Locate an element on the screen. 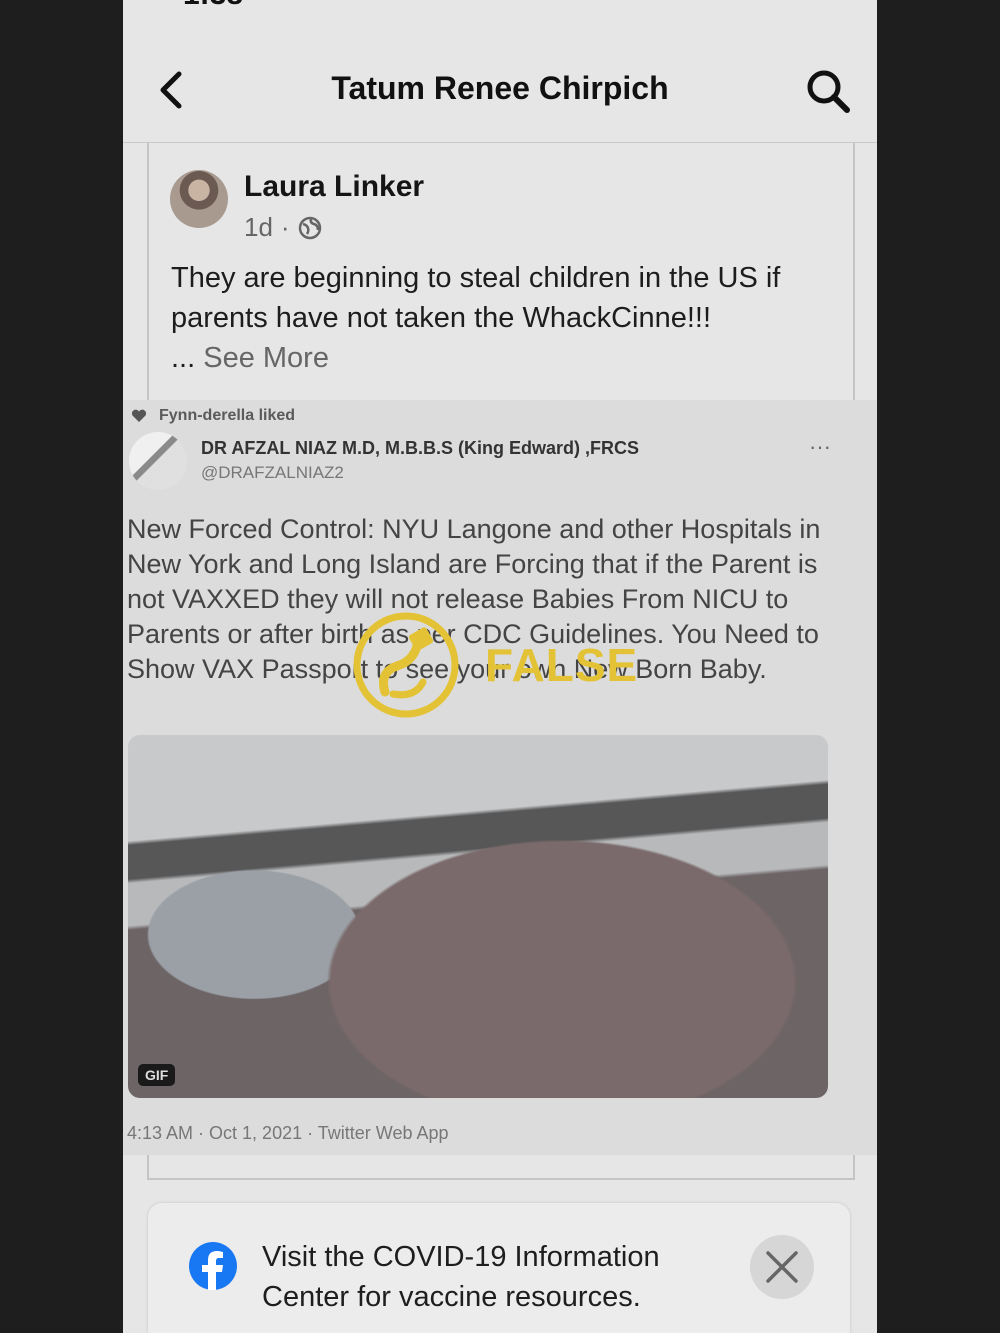 The width and height of the screenshot is (1000, 1333). tweet-more-icon: ··· is located at coordinates (820, 446).